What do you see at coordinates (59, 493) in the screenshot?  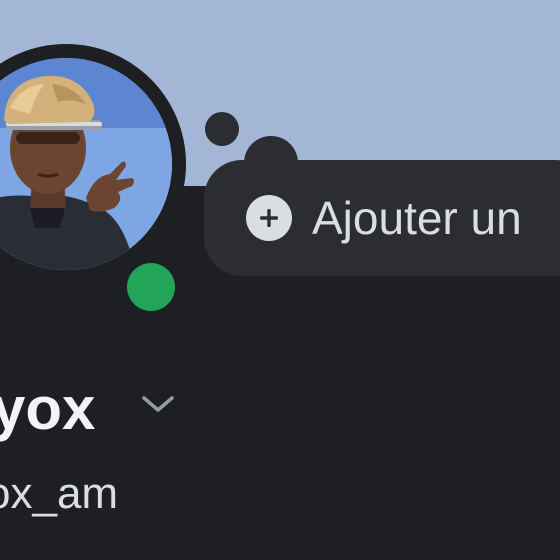 I see `username: ox_am` at bounding box center [59, 493].